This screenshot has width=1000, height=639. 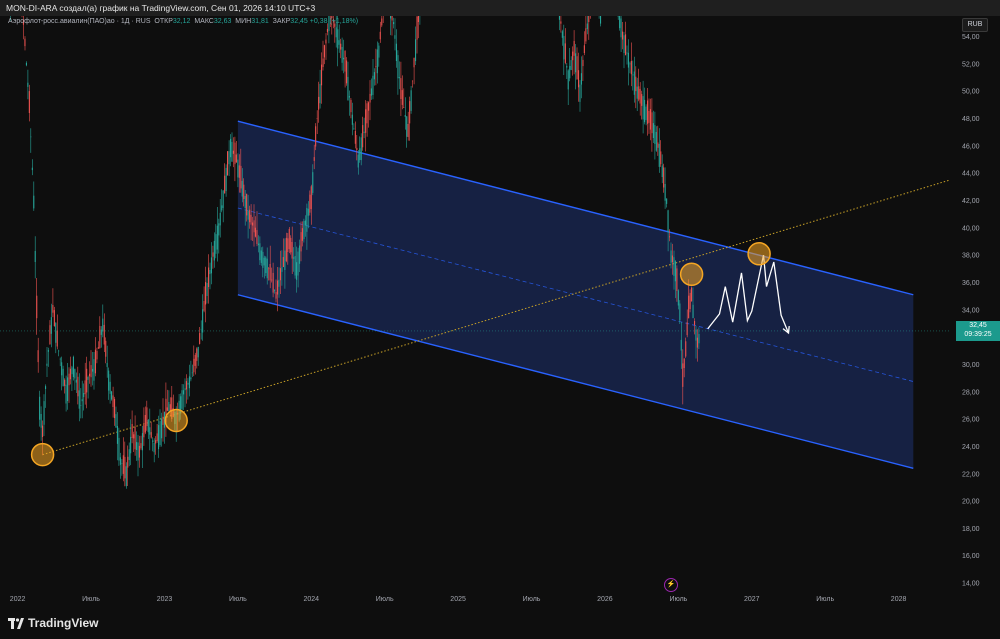 What do you see at coordinates (500, 625) in the screenshot?
I see `footer` at bounding box center [500, 625].